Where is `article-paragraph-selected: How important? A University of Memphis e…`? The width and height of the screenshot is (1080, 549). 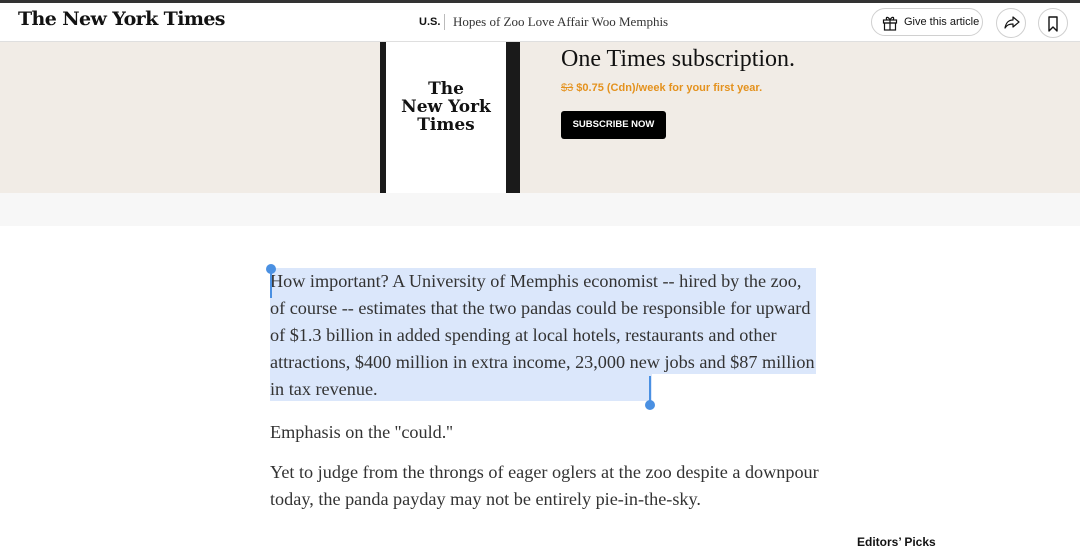
article-paragraph-selected: How important? A University of Memphis e… is located at coordinates (545, 335).